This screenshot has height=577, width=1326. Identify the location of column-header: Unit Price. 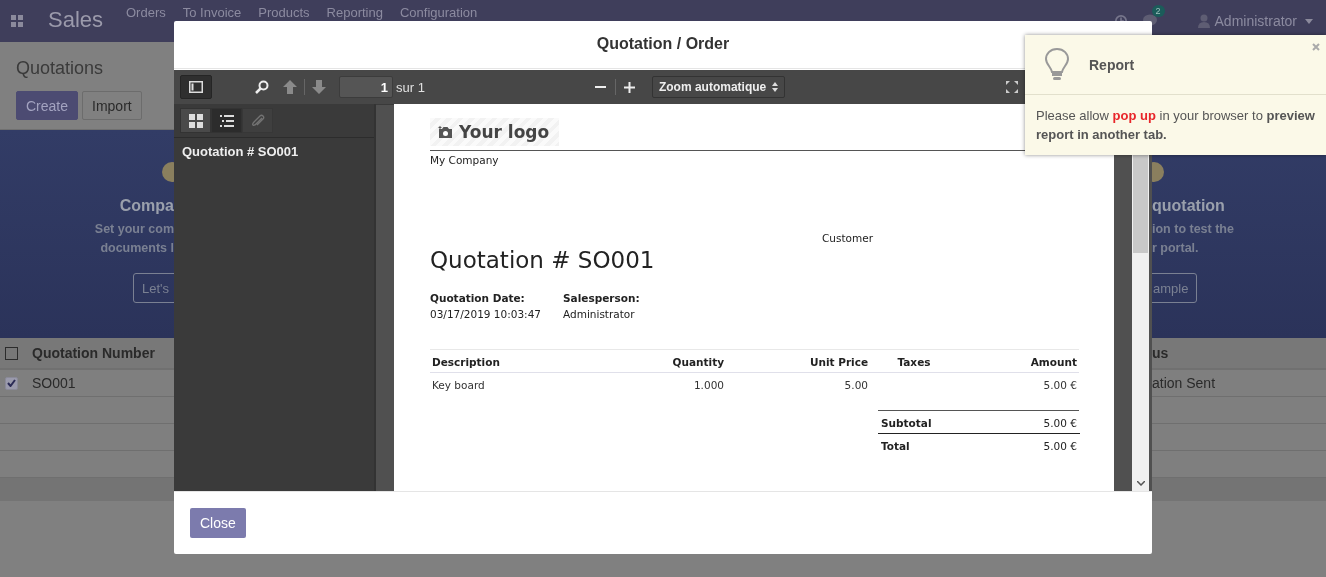
(798, 361).